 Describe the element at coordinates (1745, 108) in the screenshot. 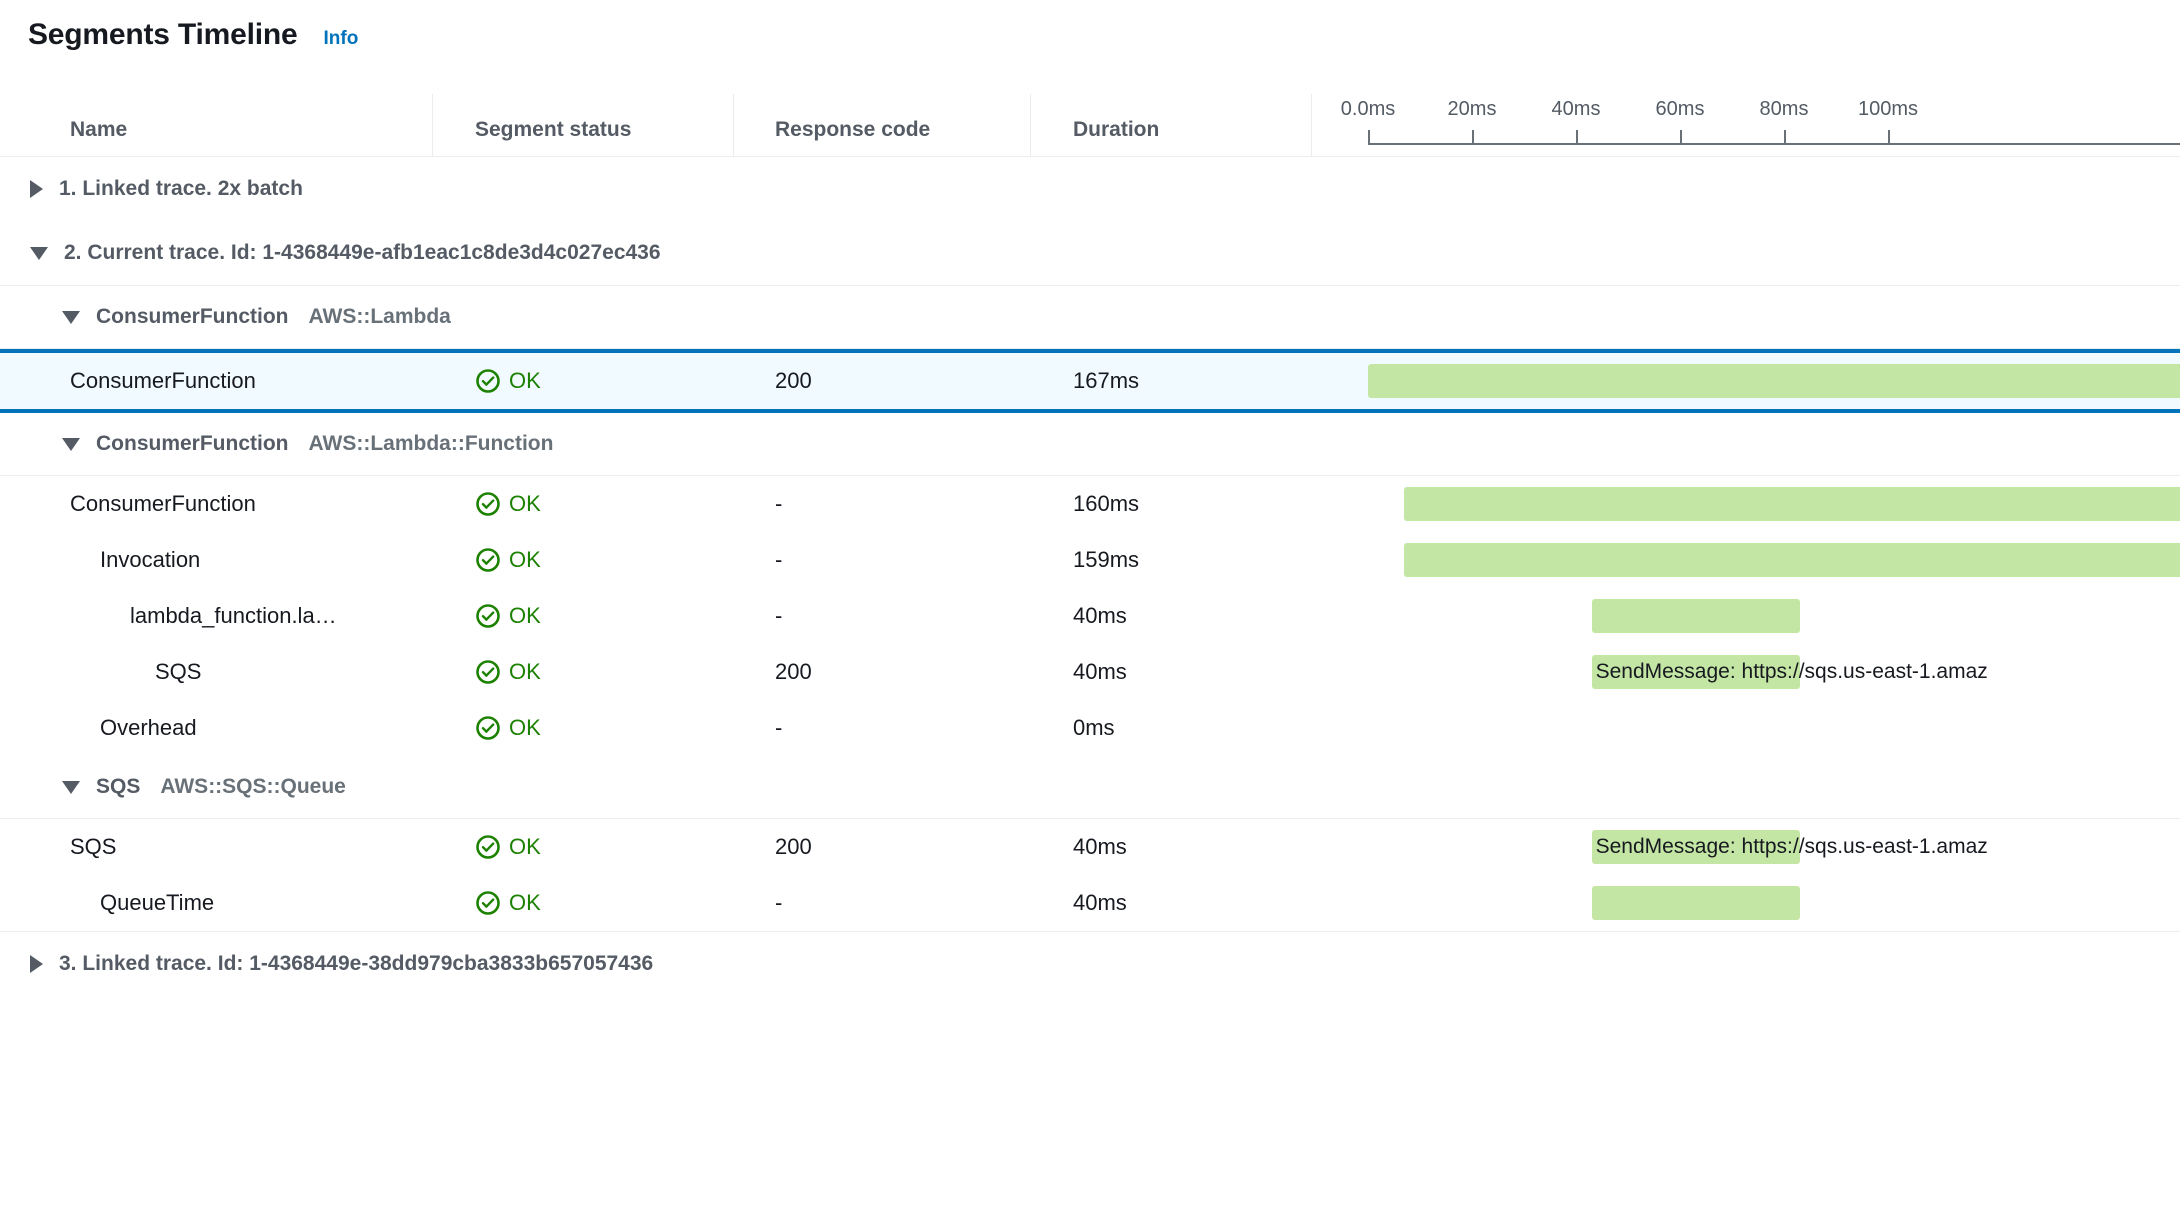

I see `timeline-axis-labels: 0.0ms 20ms 40ms 60ms 80ms 100ms` at that location.